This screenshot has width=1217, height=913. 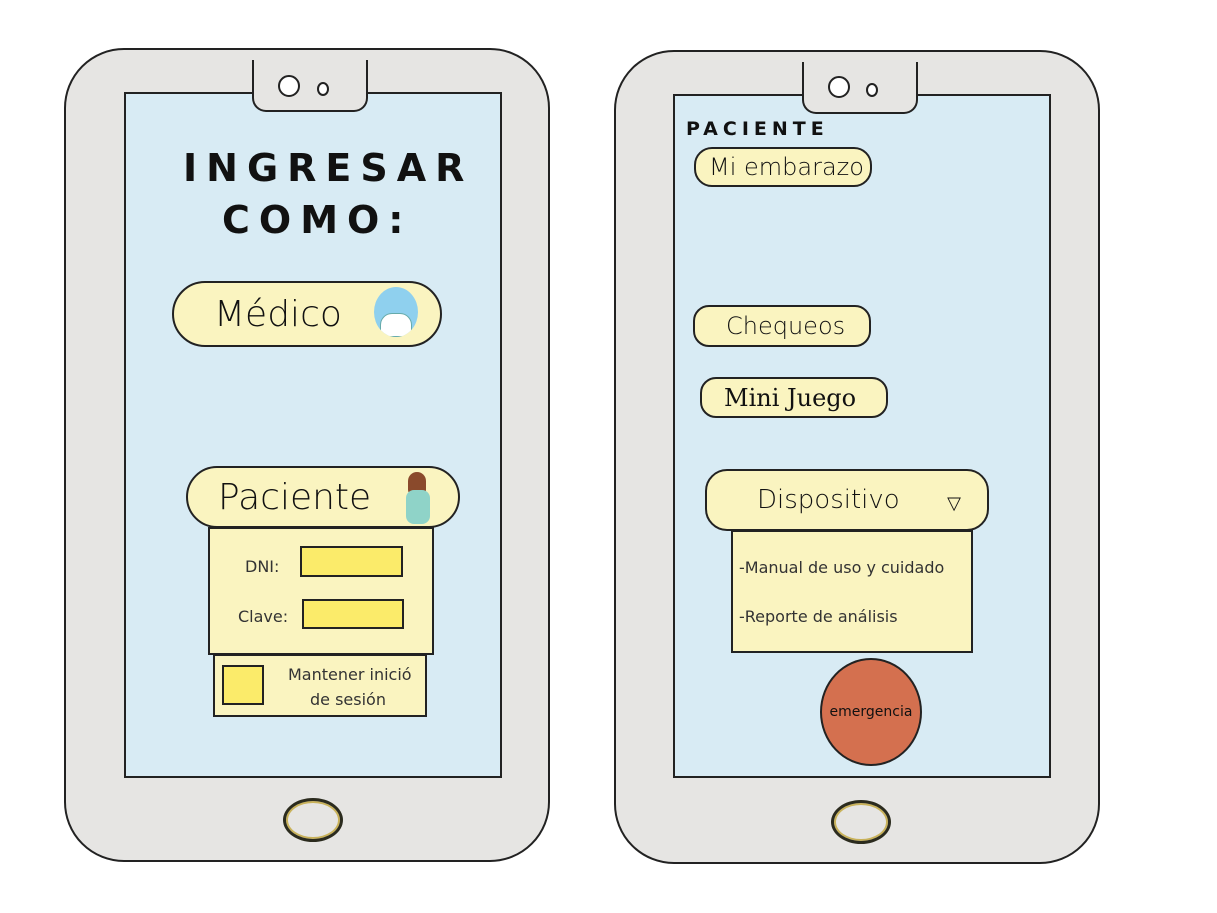 What do you see at coordinates (348, 699) in the screenshot?
I see `keep-session-label-2: de sesión` at bounding box center [348, 699].